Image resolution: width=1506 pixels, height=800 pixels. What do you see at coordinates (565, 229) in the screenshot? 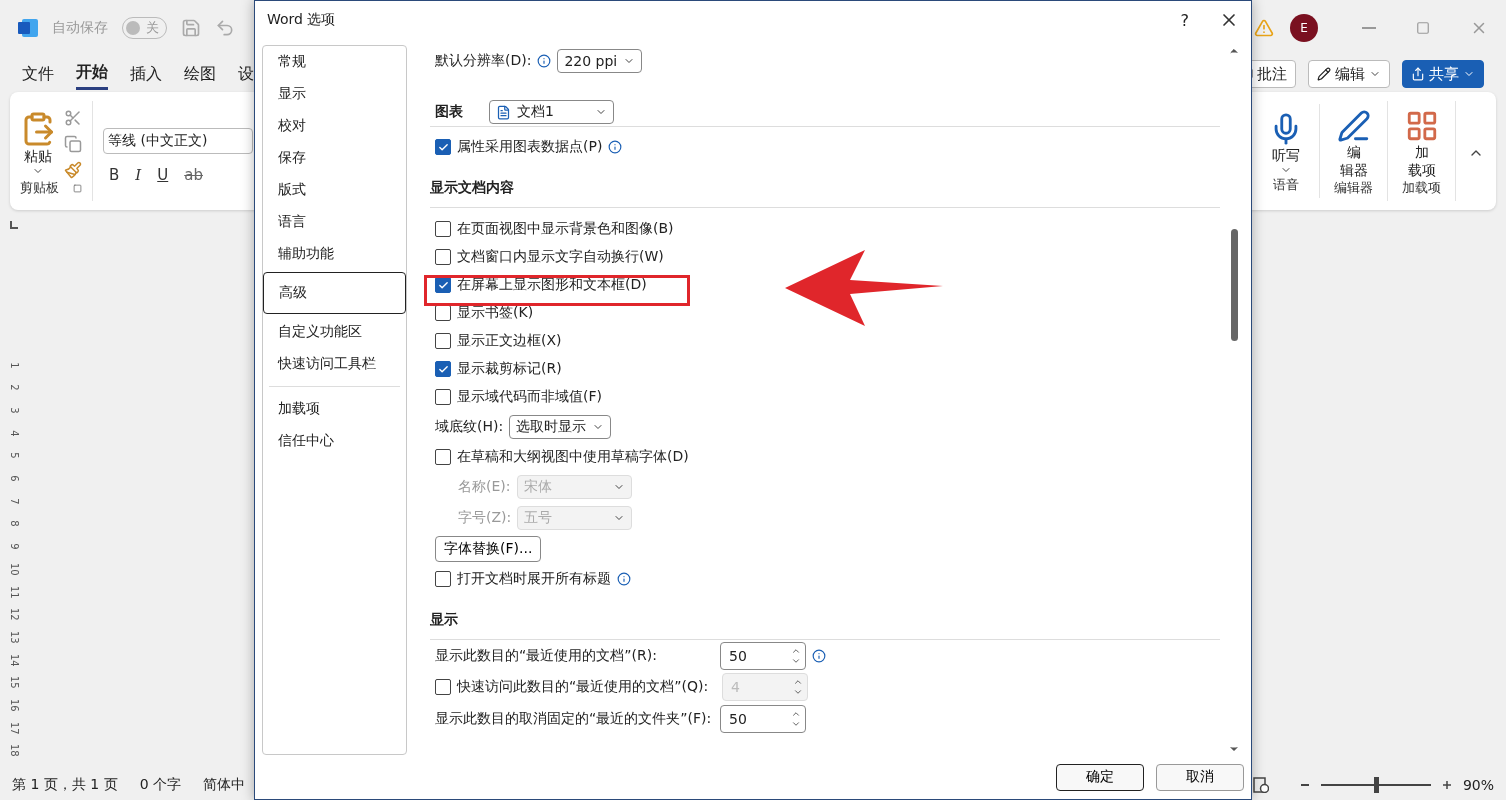
I see `option-label: 在页面视图中显示背景色和图像(B)` at bounding box center [565, 229].